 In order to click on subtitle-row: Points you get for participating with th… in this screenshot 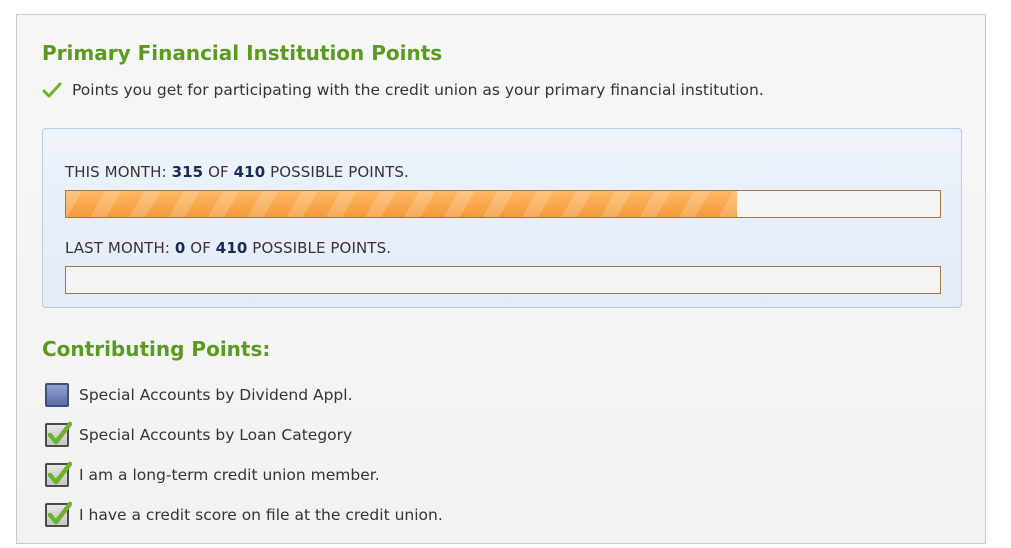, I will do `click(403, 90)`.